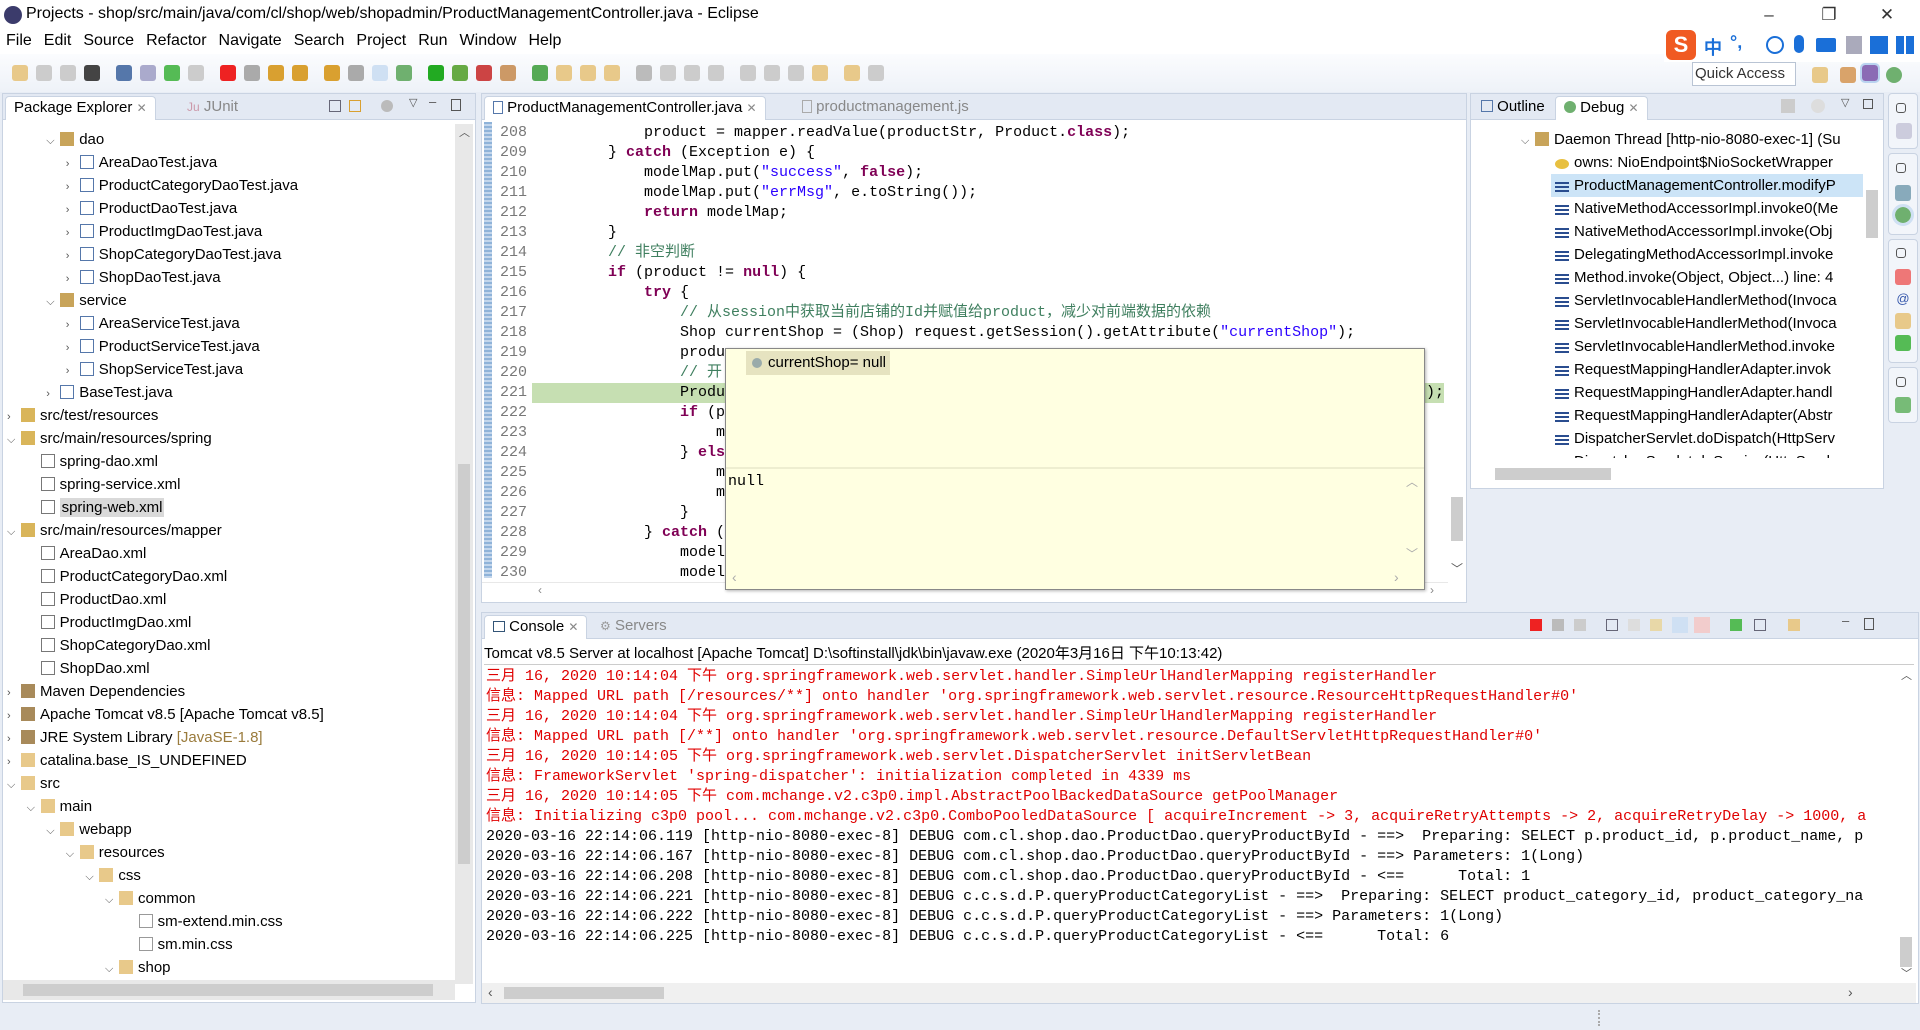  Describe the element at coordinates (1063, 521) in the screenshot. I see `value-detail-pane: null` at that location.